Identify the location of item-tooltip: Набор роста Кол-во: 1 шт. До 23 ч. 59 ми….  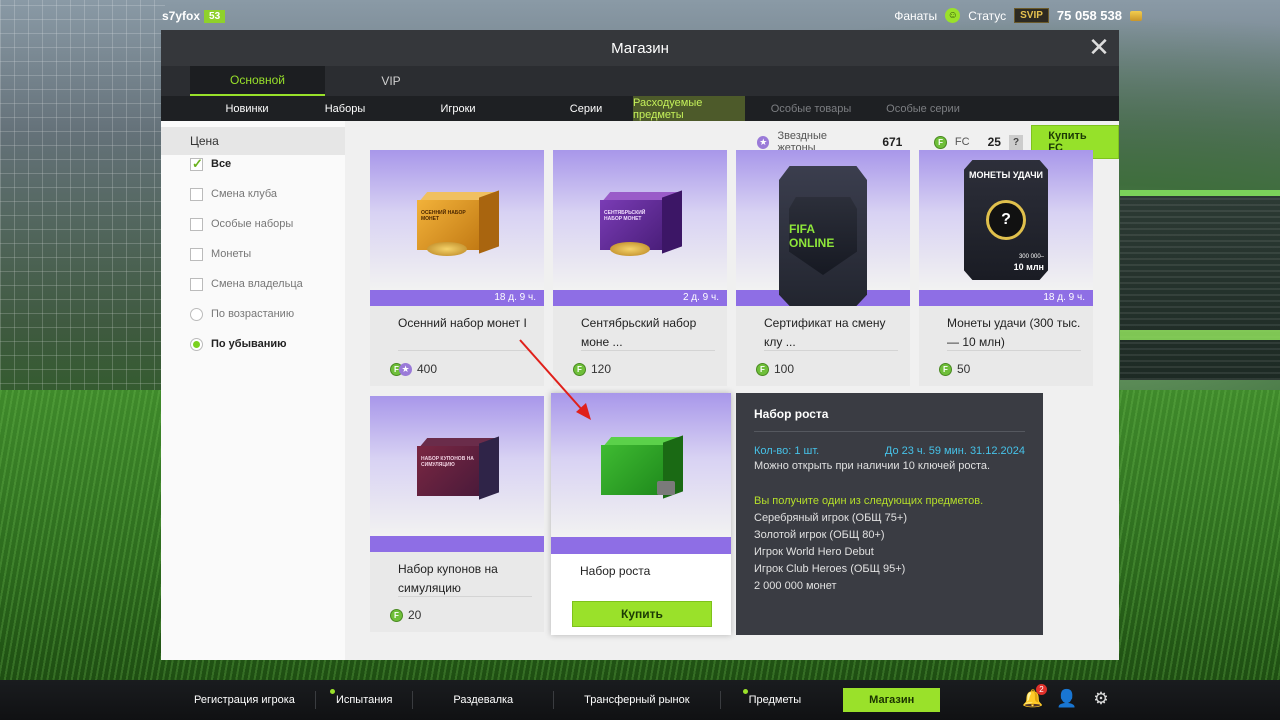
(889, 514).